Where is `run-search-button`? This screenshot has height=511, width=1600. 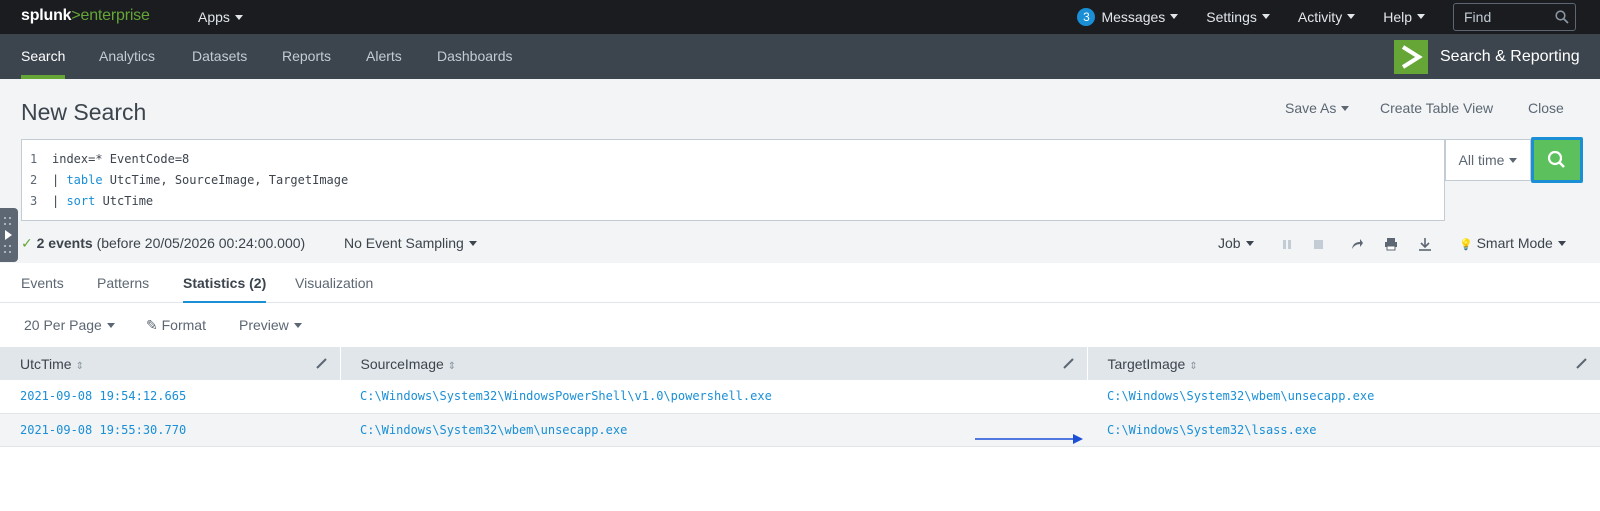
run-search-button is located at coordinates (1557, 160).